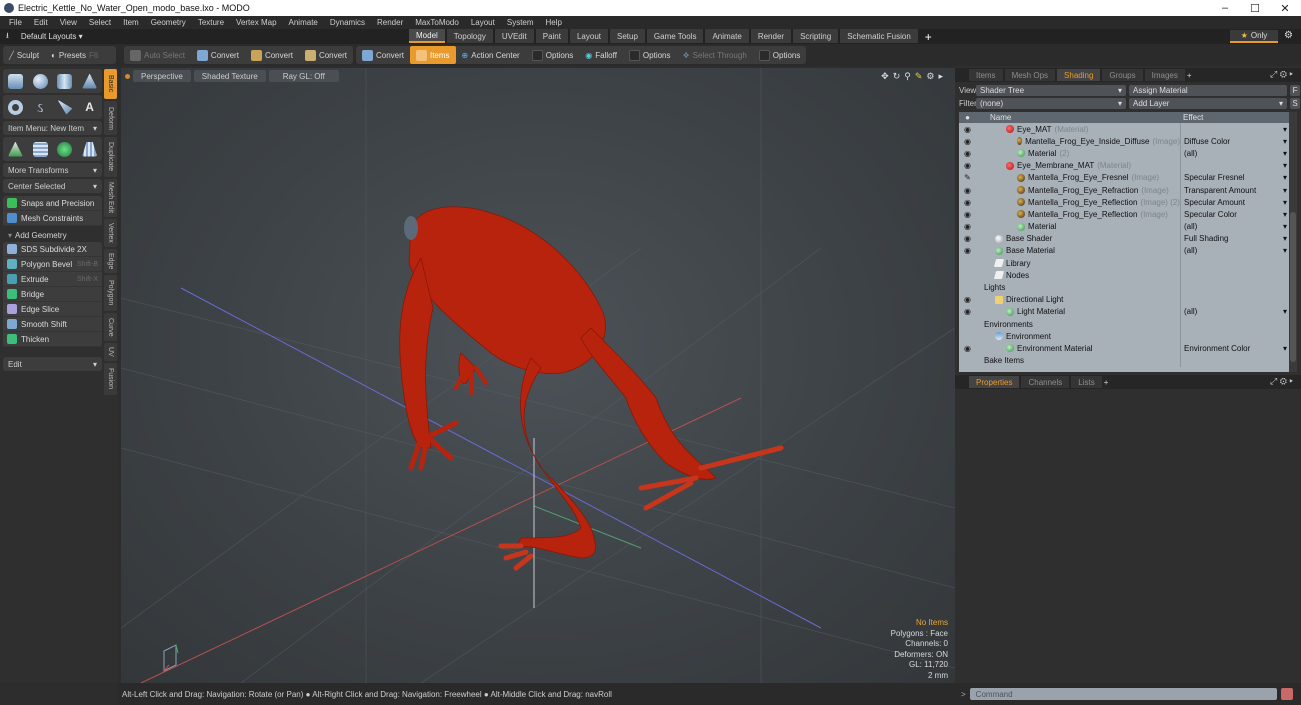 This screenshot has height=705, width=1301. Describe the element at coordinates (1124, 360) in the screenshot. I see `shader-tree-row: Bake Items` at that location.